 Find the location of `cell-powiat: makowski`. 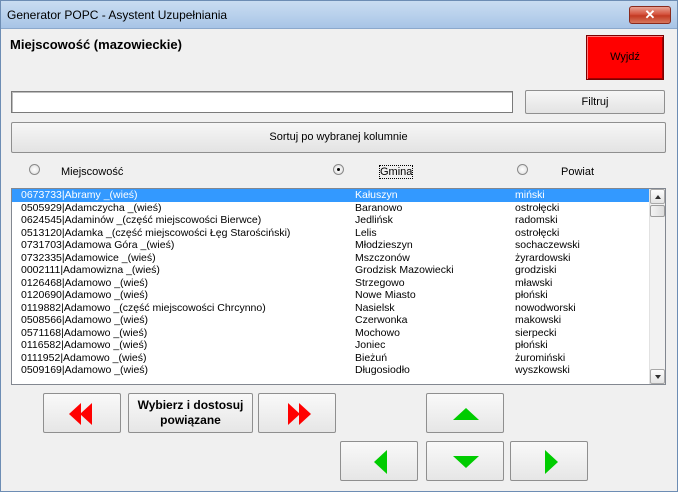

cell-powiat: makowski is located at coordinates (538, 320).